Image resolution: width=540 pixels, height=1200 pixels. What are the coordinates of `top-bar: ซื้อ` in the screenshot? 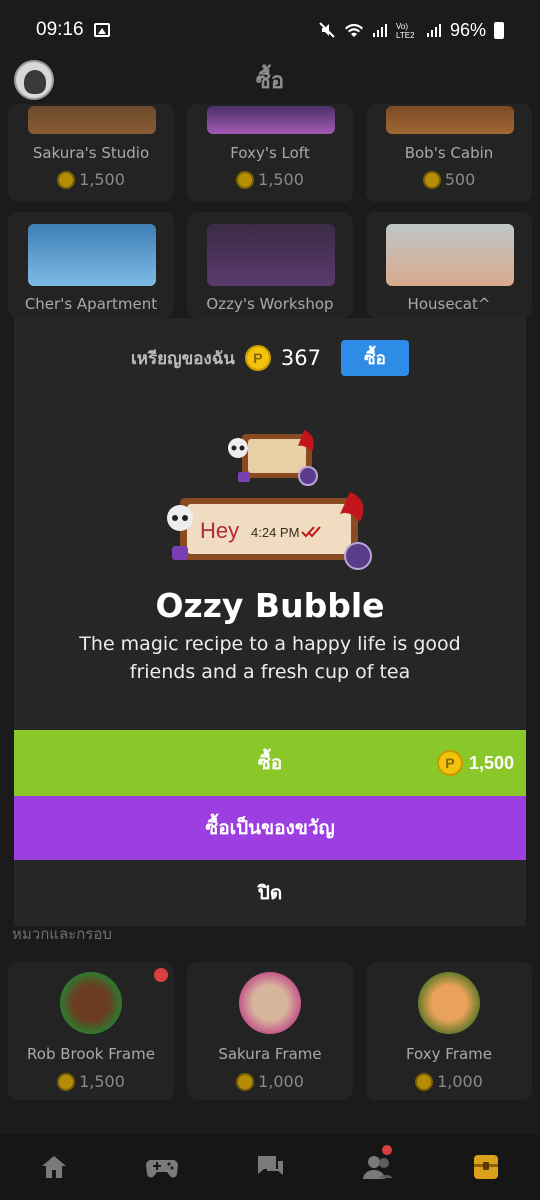 It's located at (270, 80).